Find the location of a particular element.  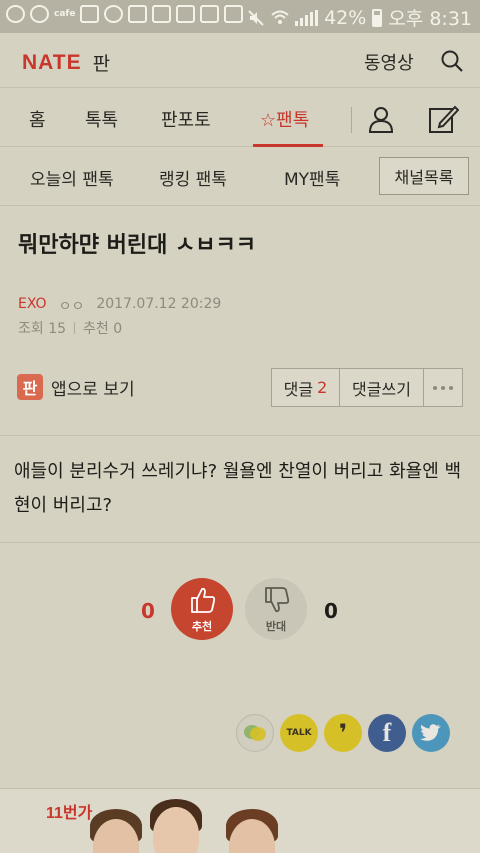

twitter-notification-icon is located at coordinates (186, 14).